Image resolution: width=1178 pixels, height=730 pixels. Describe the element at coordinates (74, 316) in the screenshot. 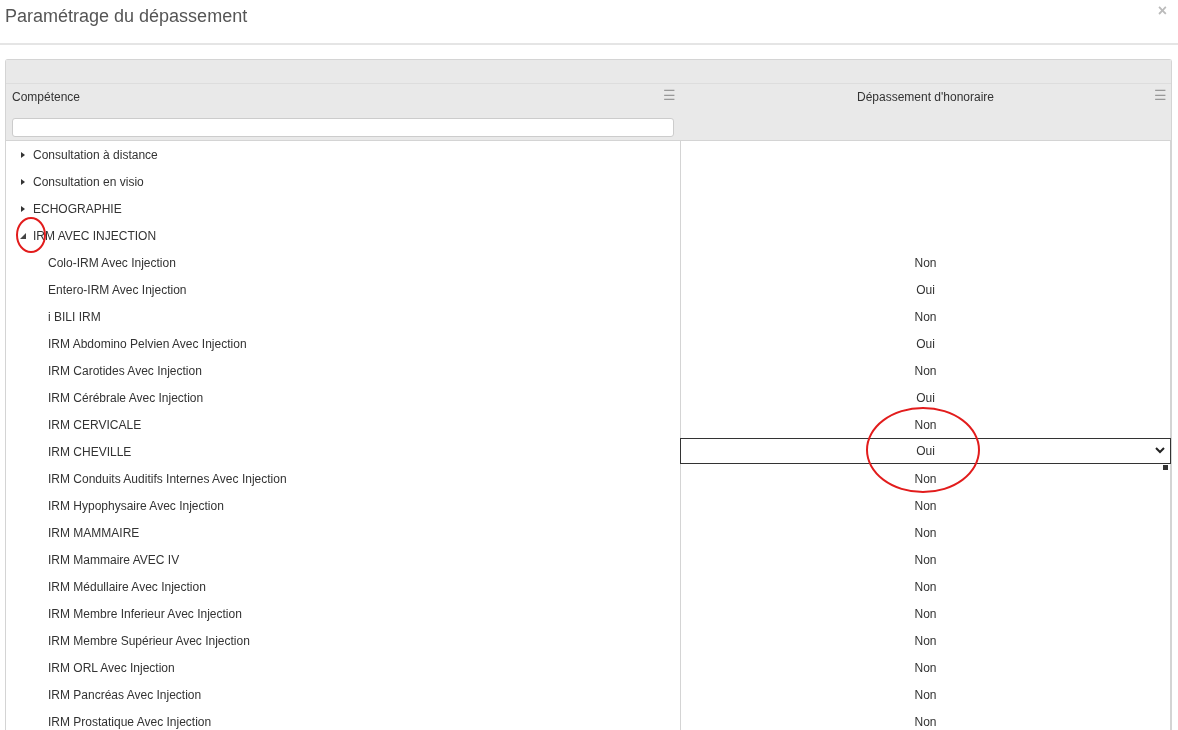

I see `tree-item-label: i BILI IRM` at that location.